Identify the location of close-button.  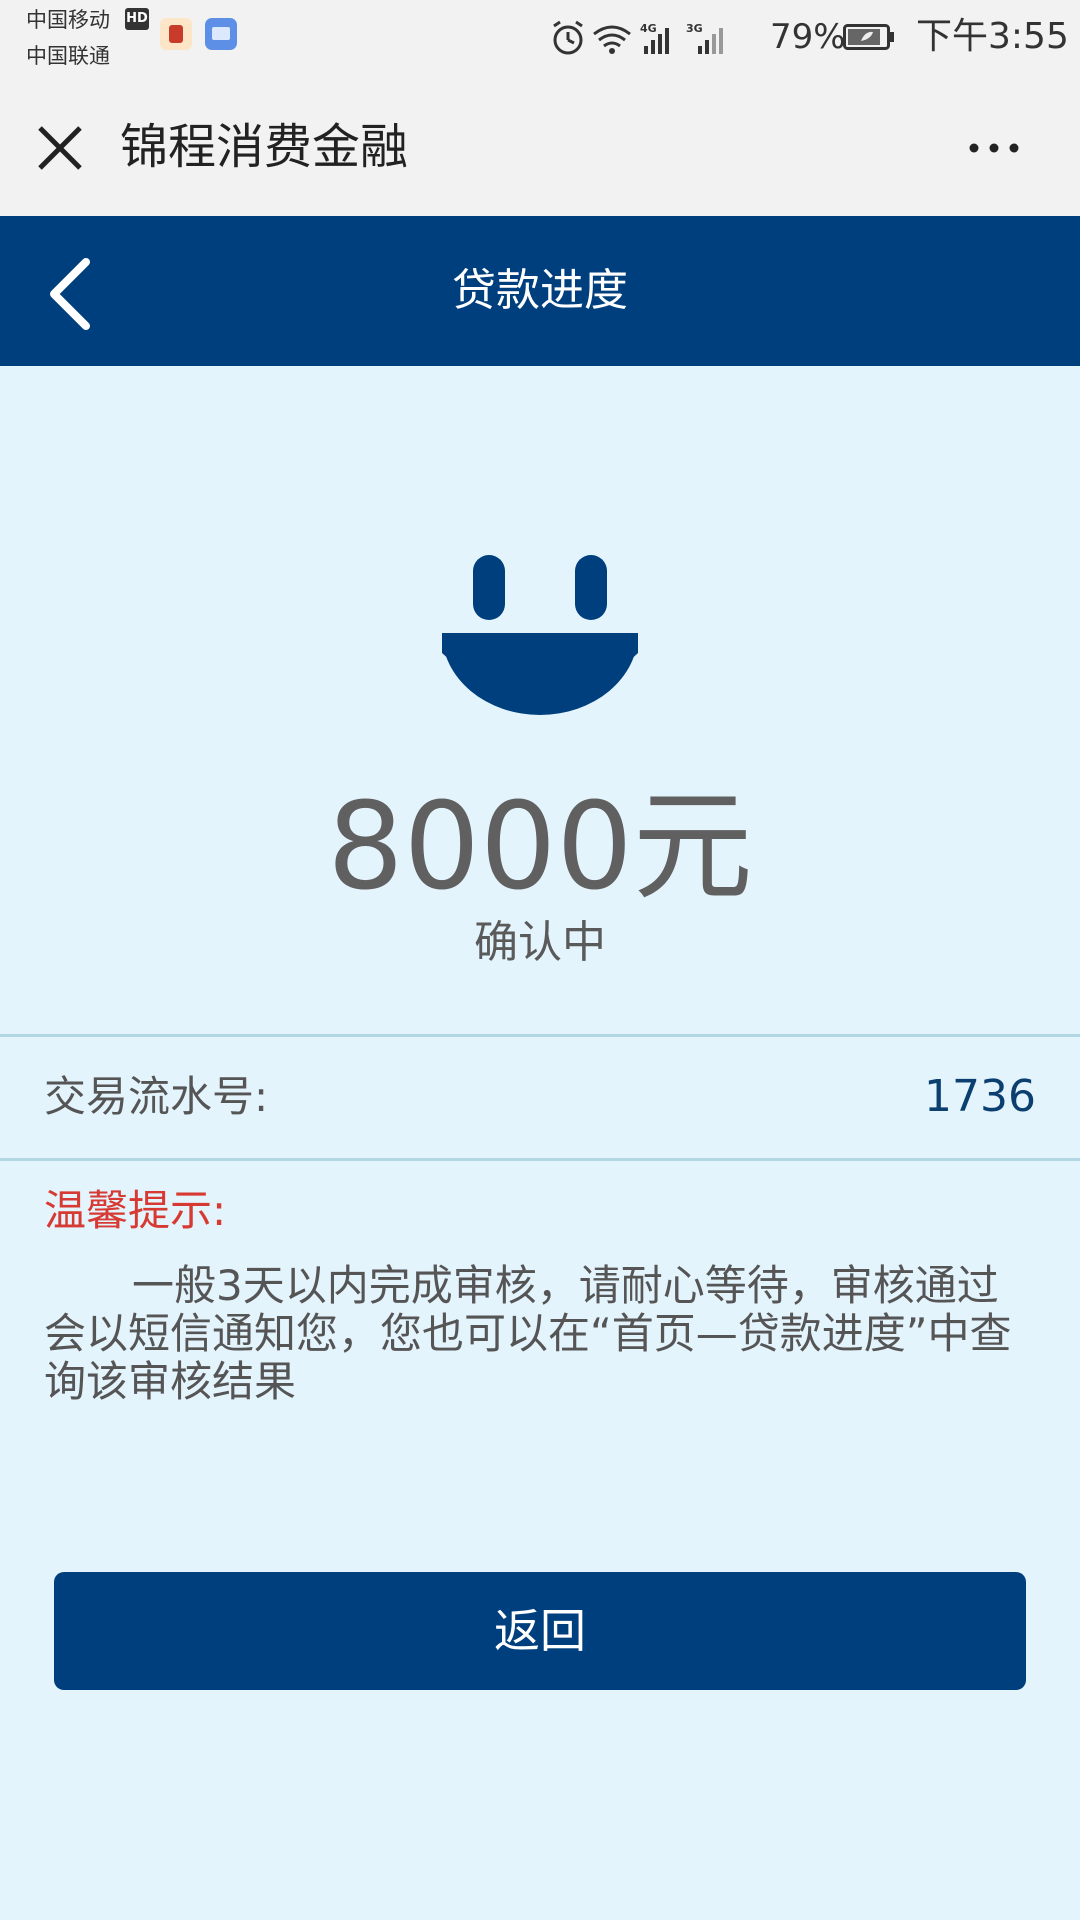
(60, 148).